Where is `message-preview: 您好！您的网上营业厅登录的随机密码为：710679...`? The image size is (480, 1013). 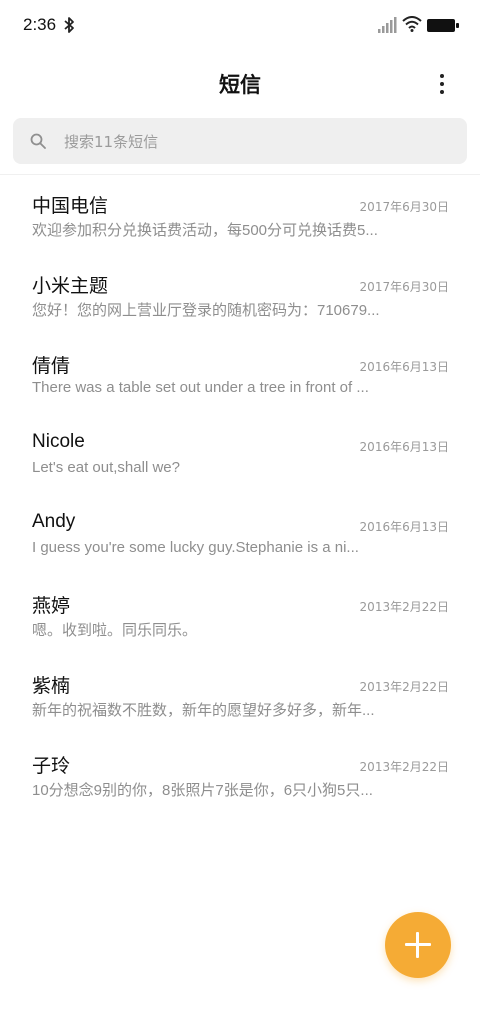
message-preview: 您好！您的网上营业厅登录的随机密码为：710679... is located at coordinates (206, 310).